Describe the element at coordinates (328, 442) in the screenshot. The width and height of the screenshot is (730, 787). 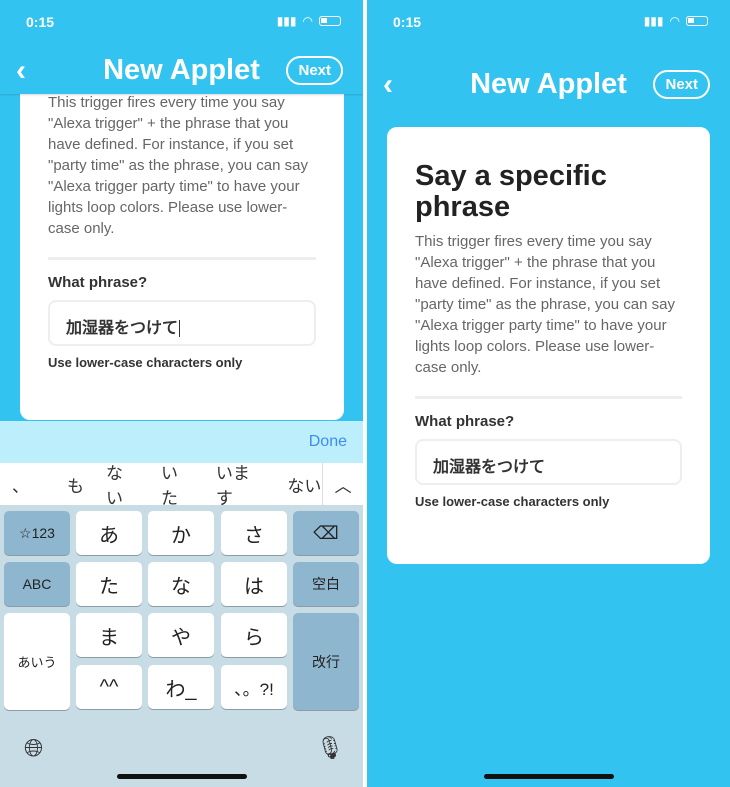
I see `done-button: Done` at that location.